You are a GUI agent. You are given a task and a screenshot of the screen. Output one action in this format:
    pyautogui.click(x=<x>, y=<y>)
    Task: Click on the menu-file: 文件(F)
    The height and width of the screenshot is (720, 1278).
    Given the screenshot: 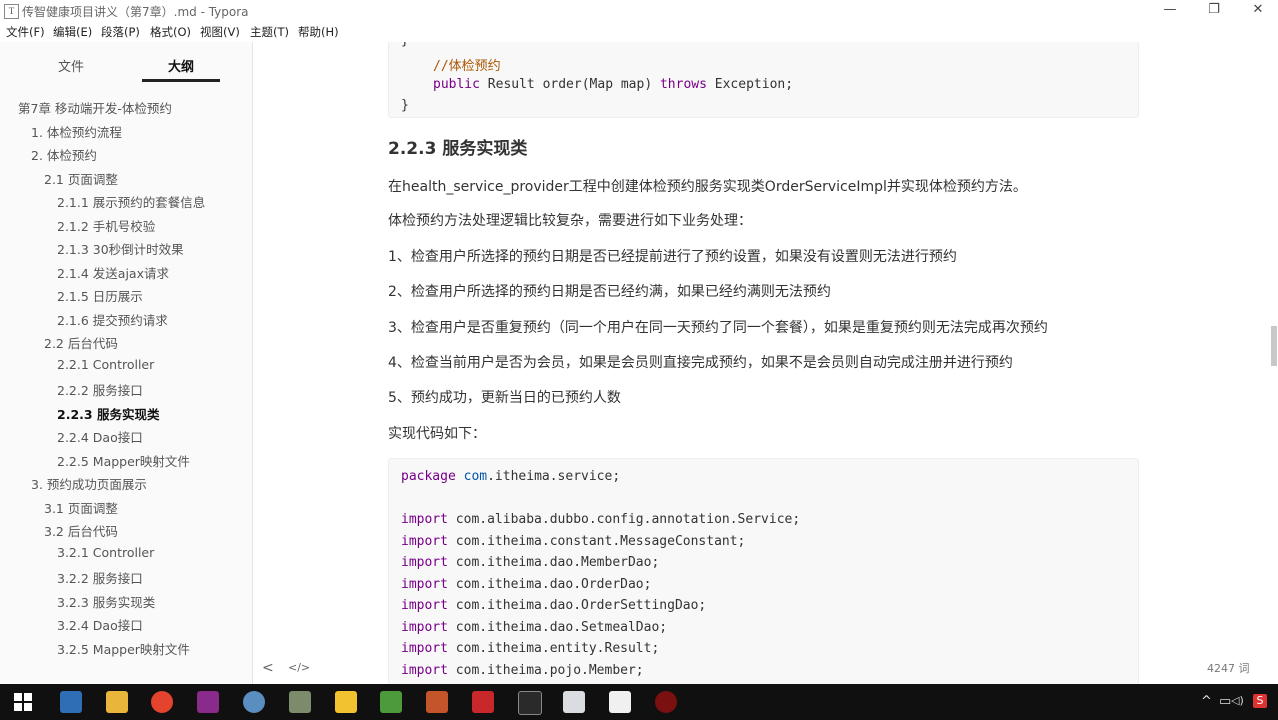 What is the action you would take?
    pyautogui.click(x=25, y=32)
    